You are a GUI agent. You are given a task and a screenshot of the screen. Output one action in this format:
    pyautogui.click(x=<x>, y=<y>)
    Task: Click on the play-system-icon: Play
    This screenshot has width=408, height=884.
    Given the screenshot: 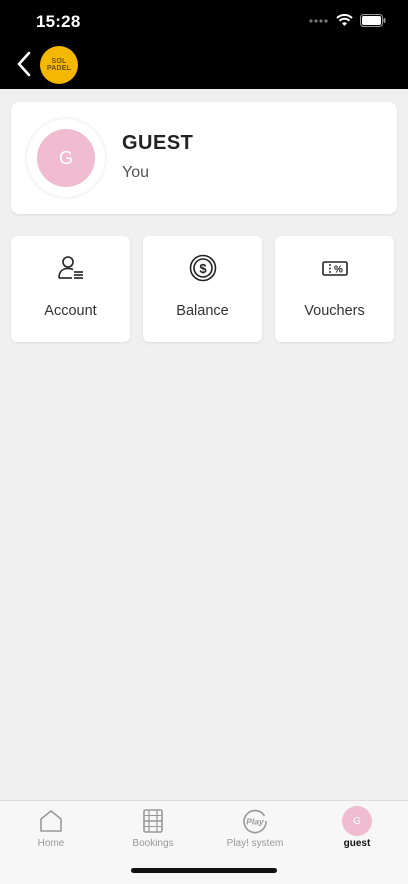 What is the action you would take?
    pyautogui.click(x=255, y=821)
    